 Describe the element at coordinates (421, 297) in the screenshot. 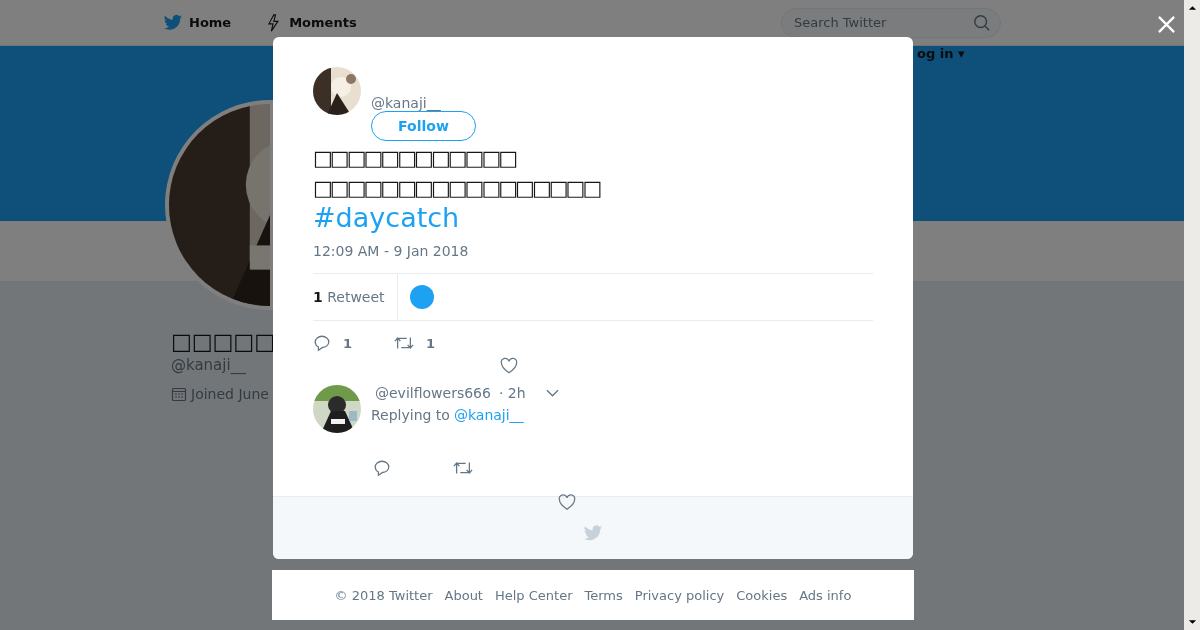

I see `user-avatar` at that location.